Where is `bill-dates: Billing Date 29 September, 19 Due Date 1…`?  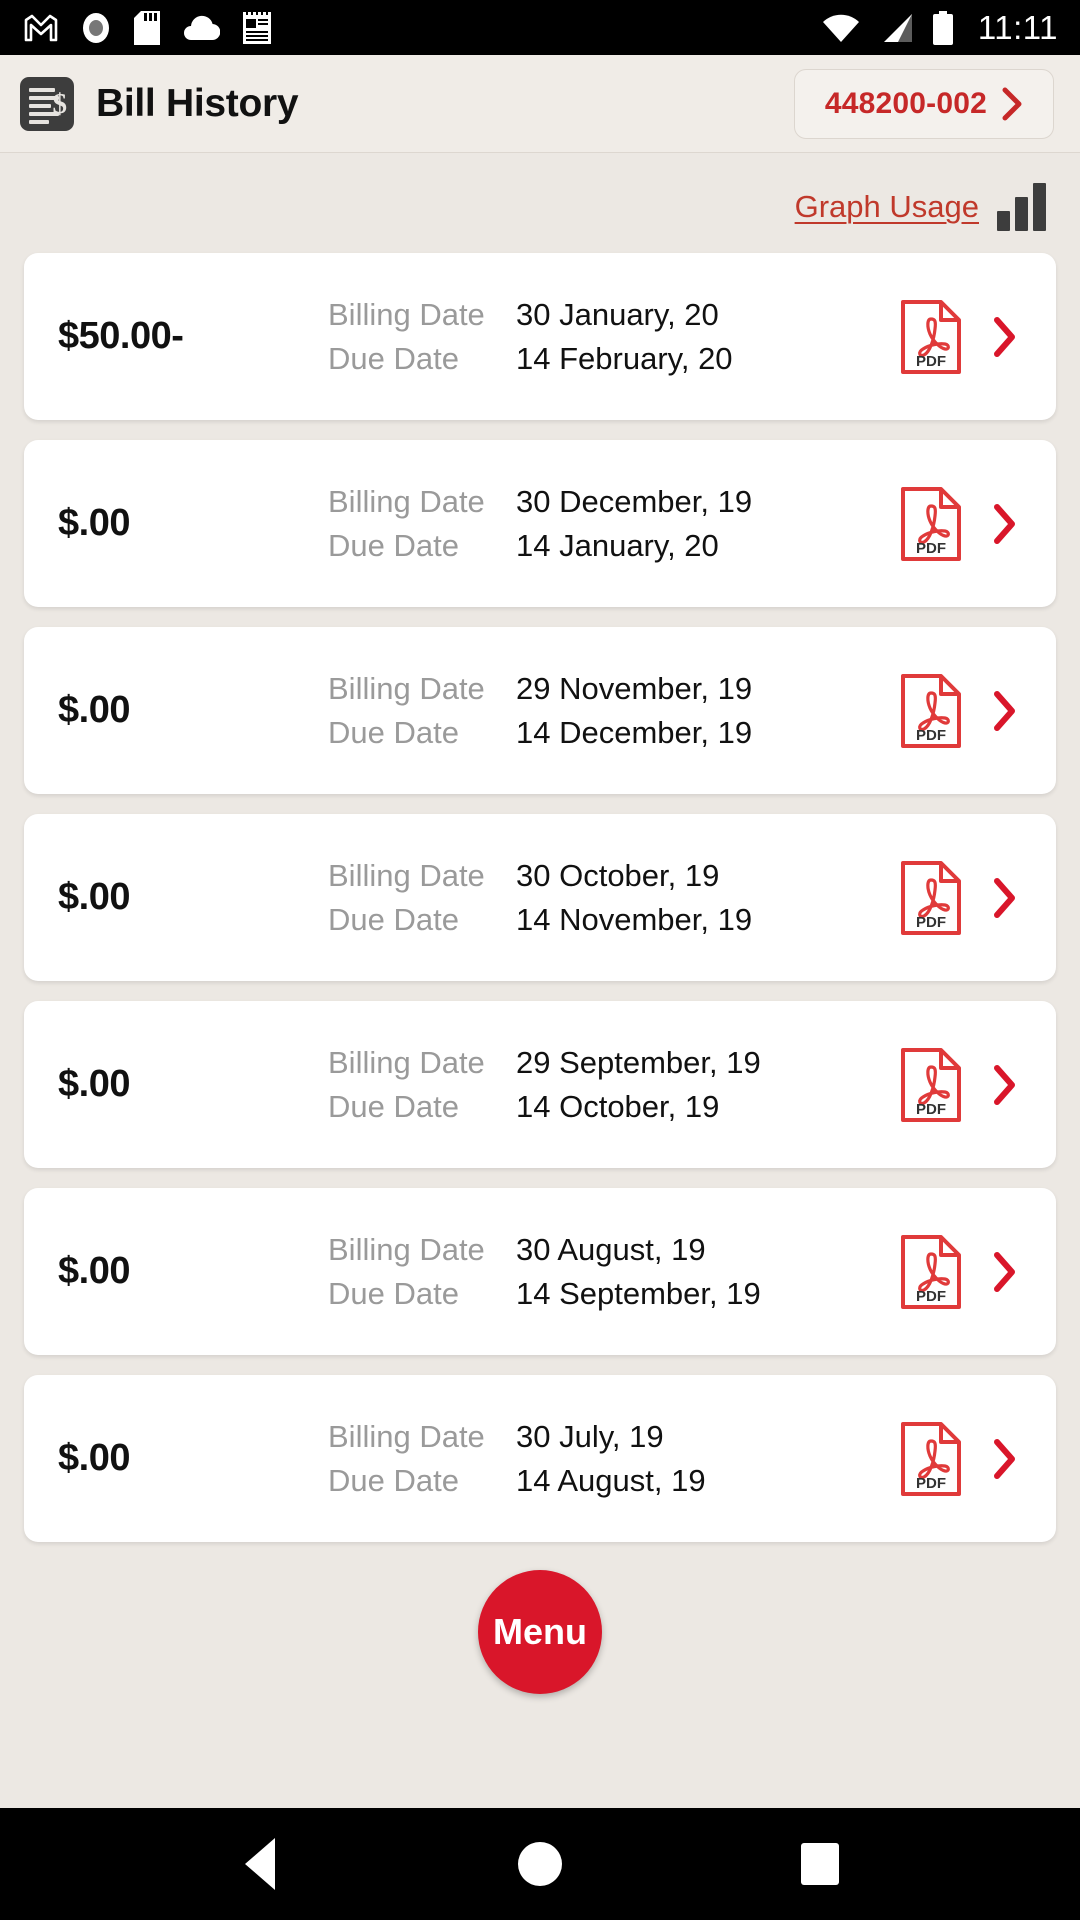
bill-dates: Billing Date 29 September, 19 Due Date 1… is located at coordinates (614, 1085).